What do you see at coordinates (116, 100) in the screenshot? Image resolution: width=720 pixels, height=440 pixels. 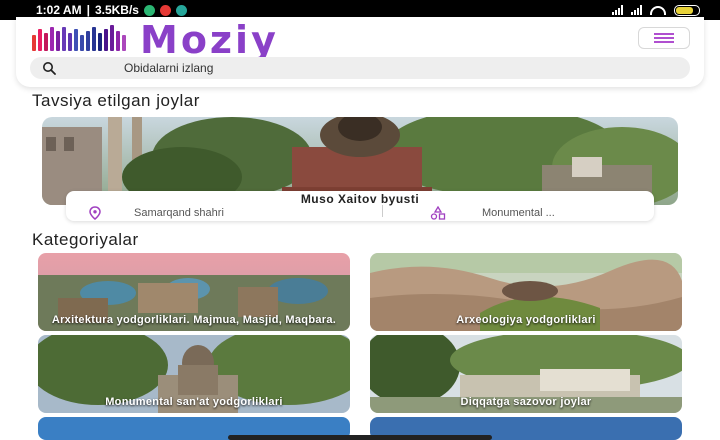 I see `recommended-title: Tavsiya etilgan joylar` at bounding box center [116, 100].